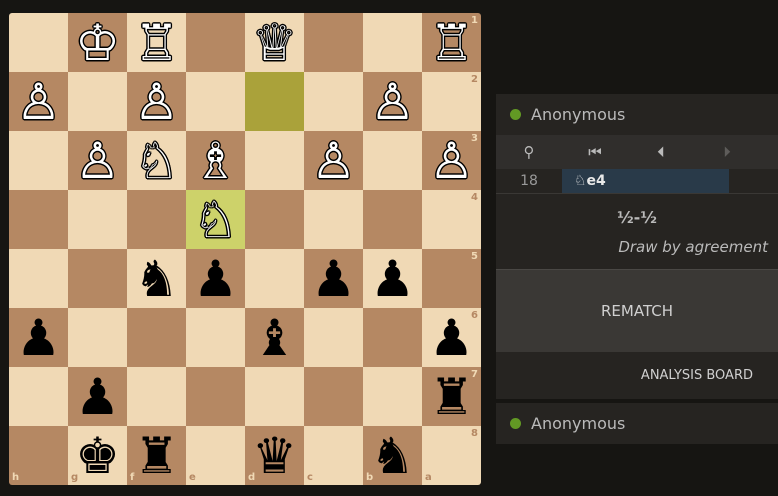  What do you see at coordinates (451, 160) in the screenshot?
I see `board-square: ♙ 3` at bounding box center [451, 160].